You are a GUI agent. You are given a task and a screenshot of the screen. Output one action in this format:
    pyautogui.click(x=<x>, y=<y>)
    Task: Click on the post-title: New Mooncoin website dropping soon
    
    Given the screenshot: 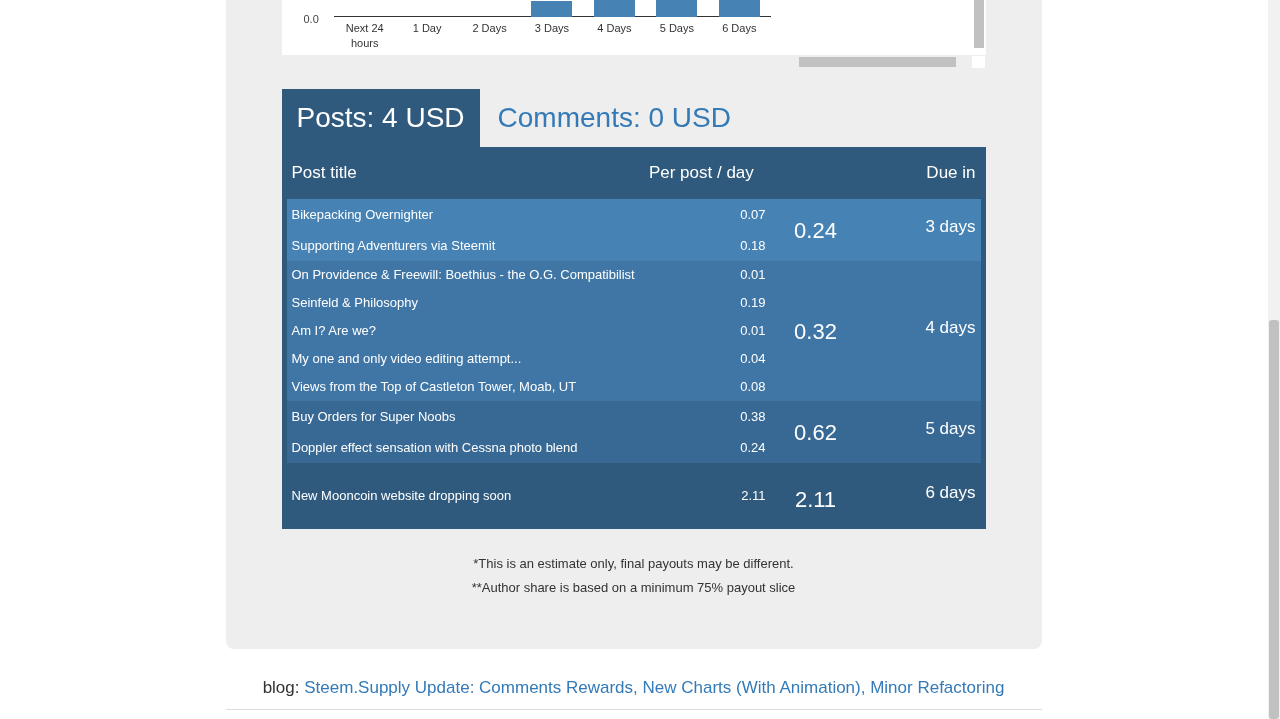 What is the action you would take?
    pyautogui.click(x=401, y=496)
    